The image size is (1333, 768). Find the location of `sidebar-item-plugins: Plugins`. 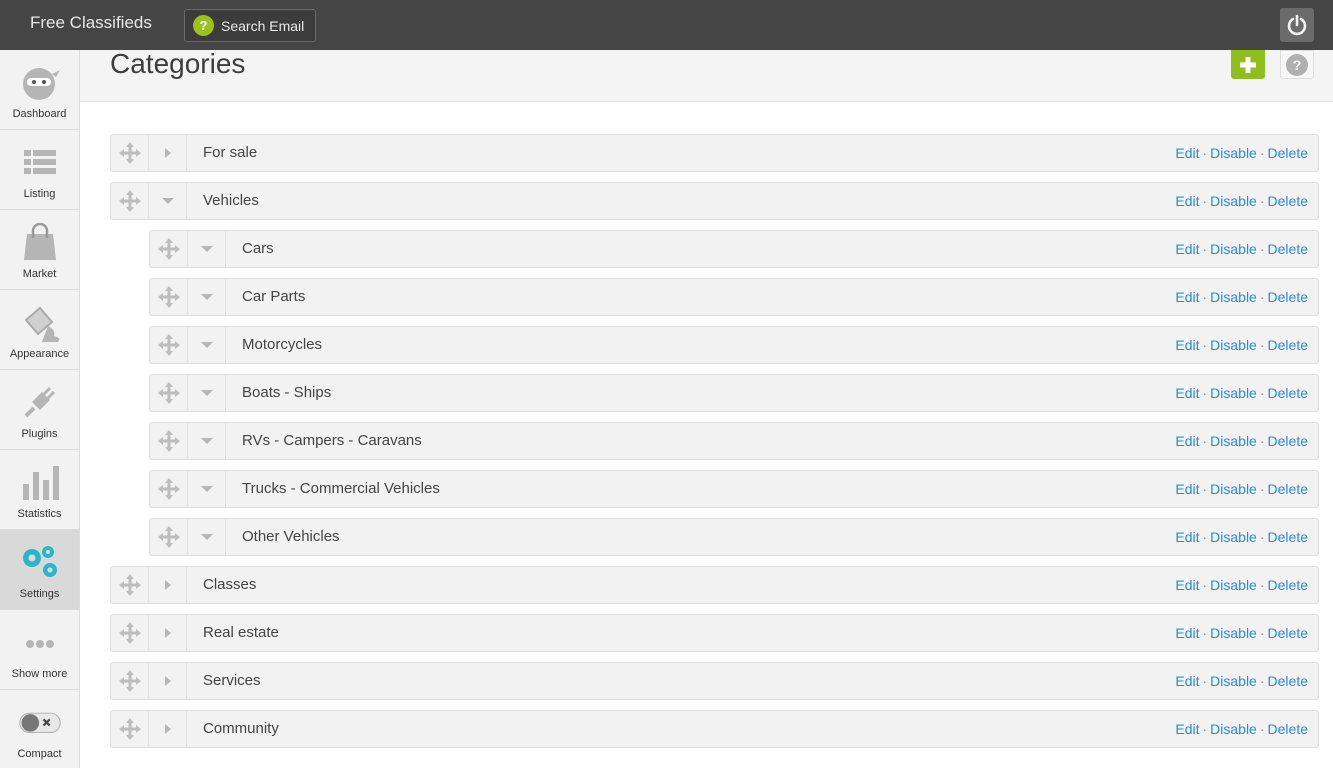

sidebar-item-plugins: Plugins is located at coordinates (39, 410).